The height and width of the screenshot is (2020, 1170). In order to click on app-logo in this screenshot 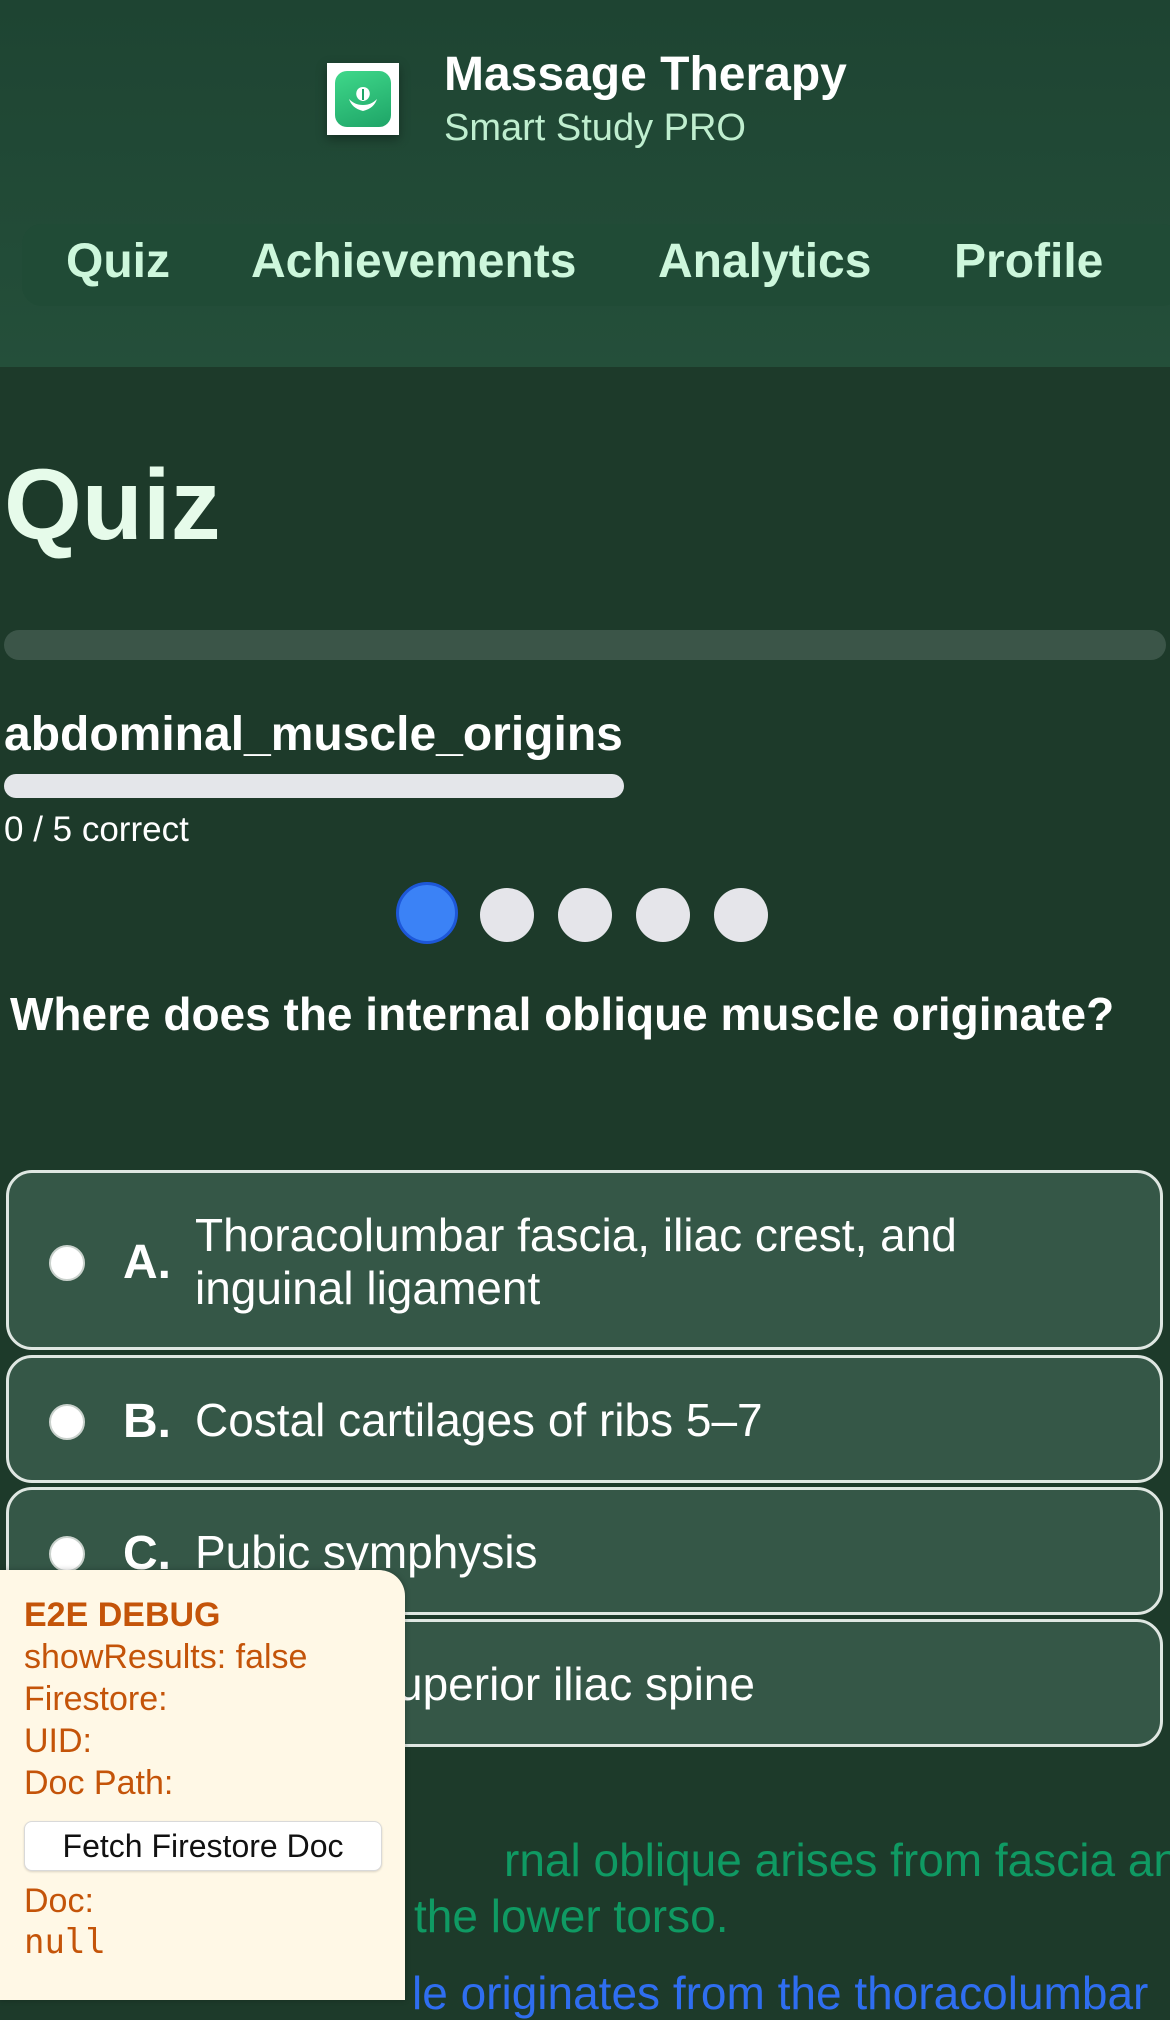, I will do `click(363, 99)`.